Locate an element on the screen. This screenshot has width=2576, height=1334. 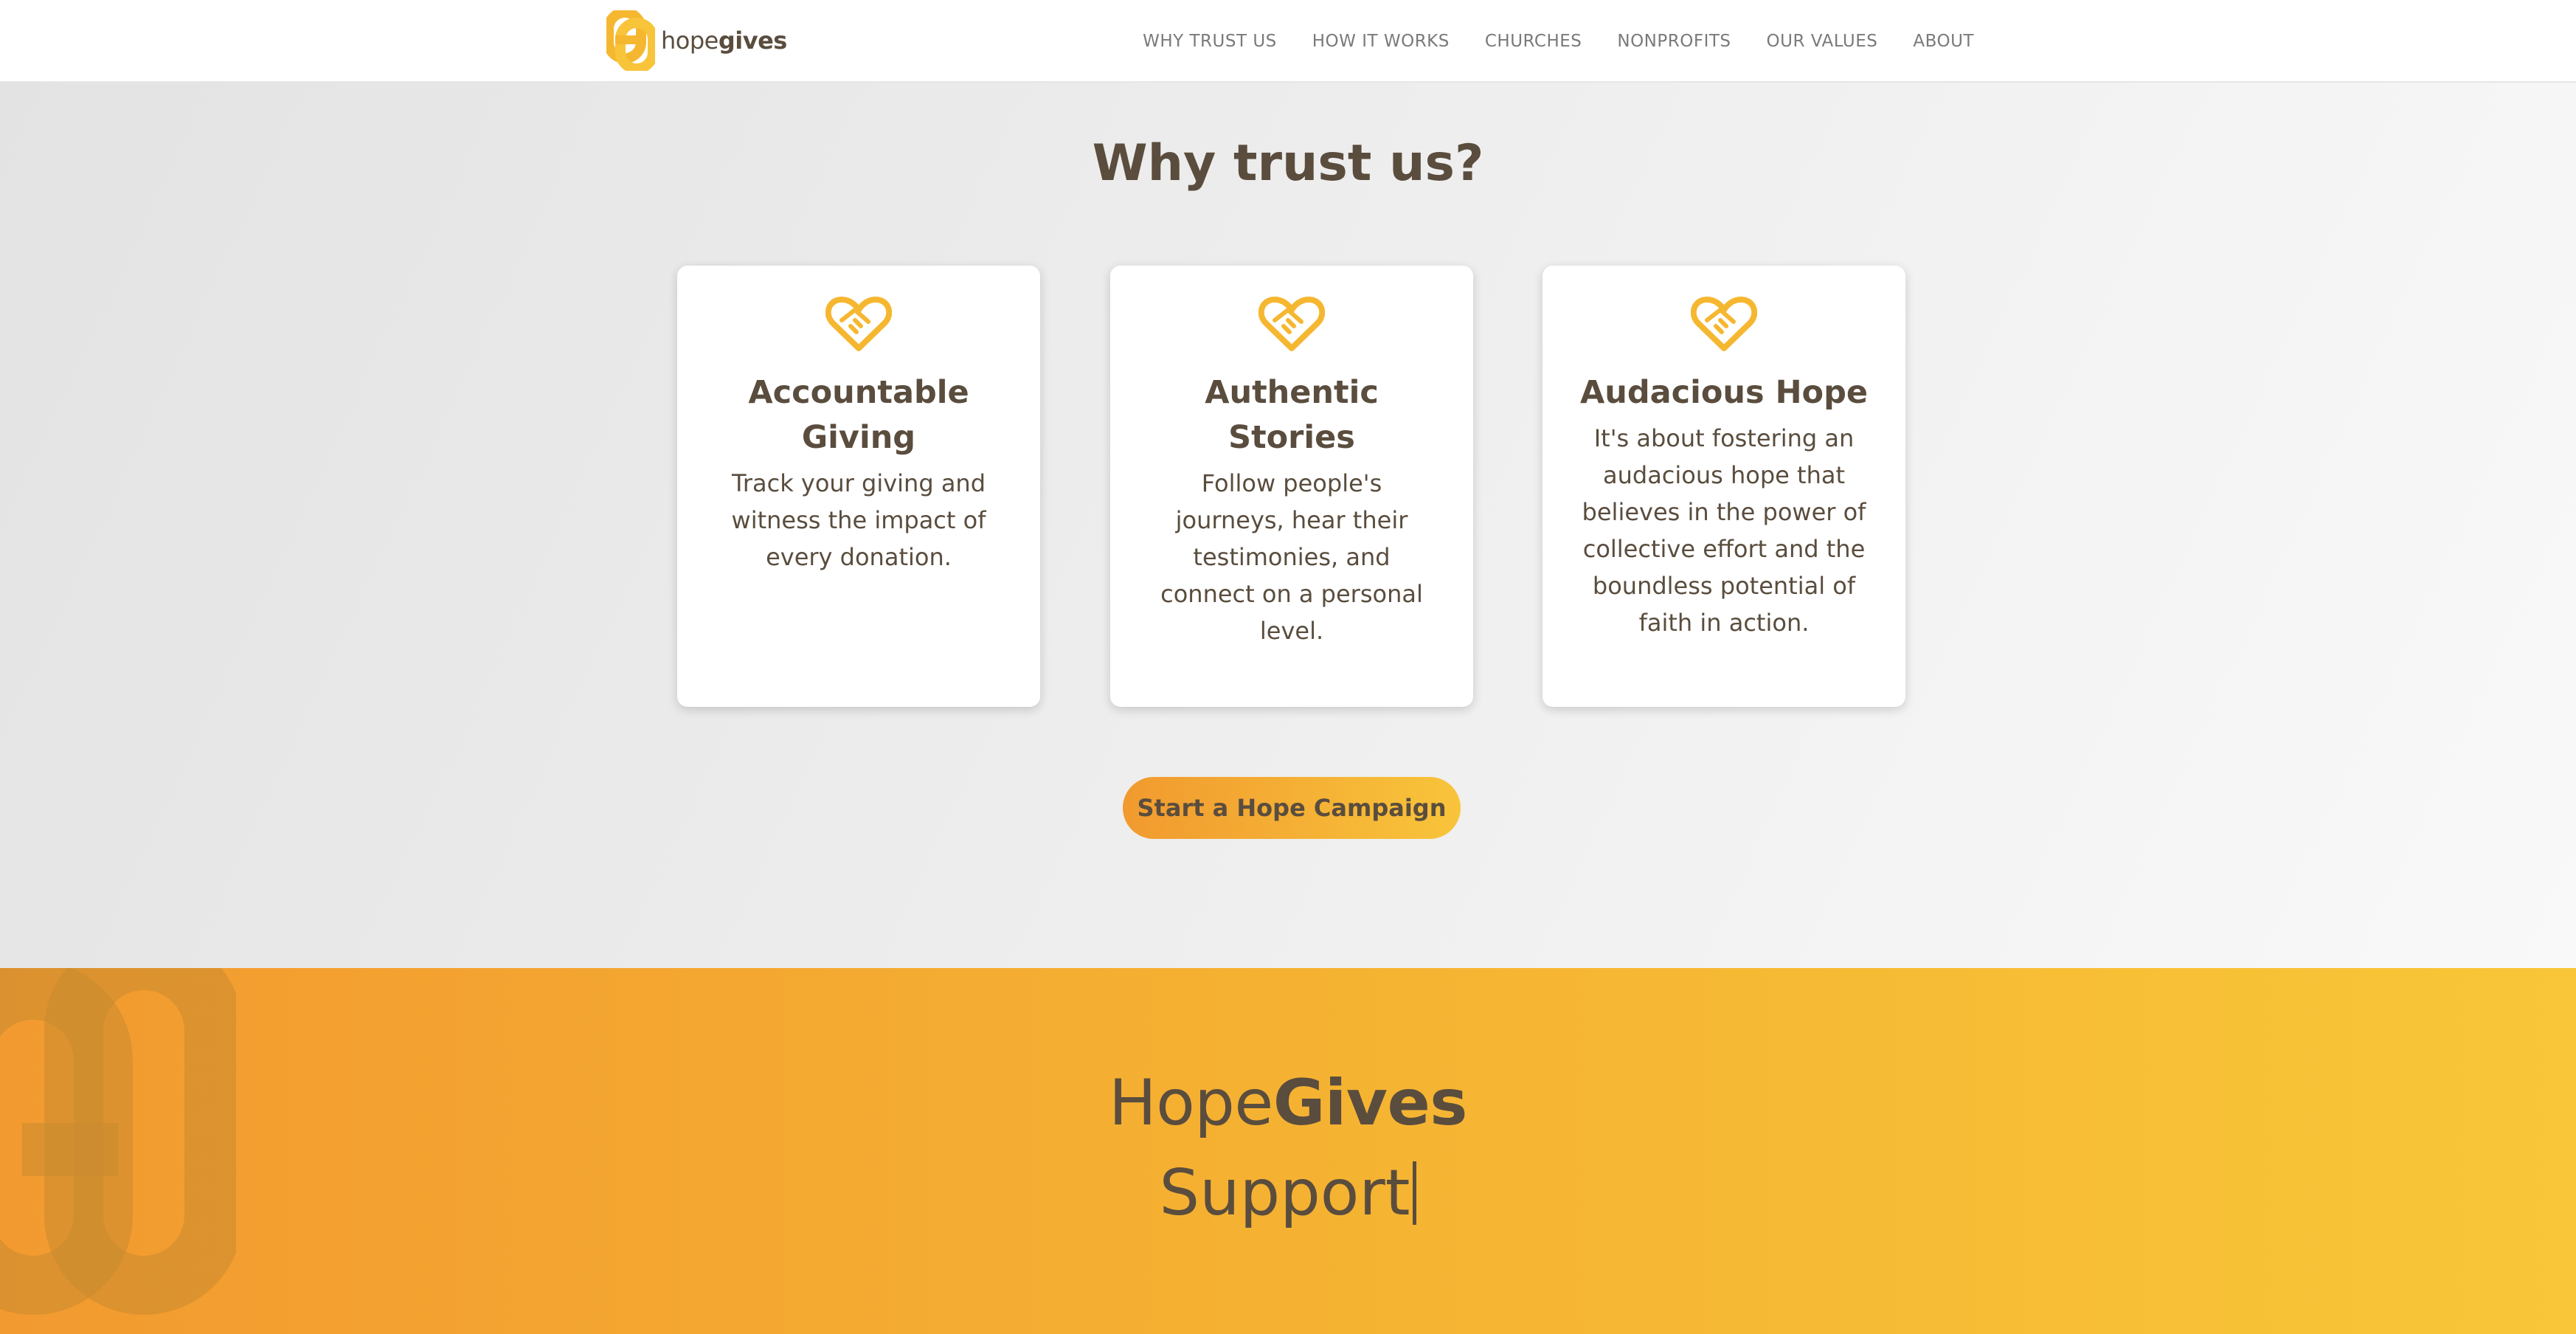
card-title: Accountable Giving is located at coordinates (859, 415).